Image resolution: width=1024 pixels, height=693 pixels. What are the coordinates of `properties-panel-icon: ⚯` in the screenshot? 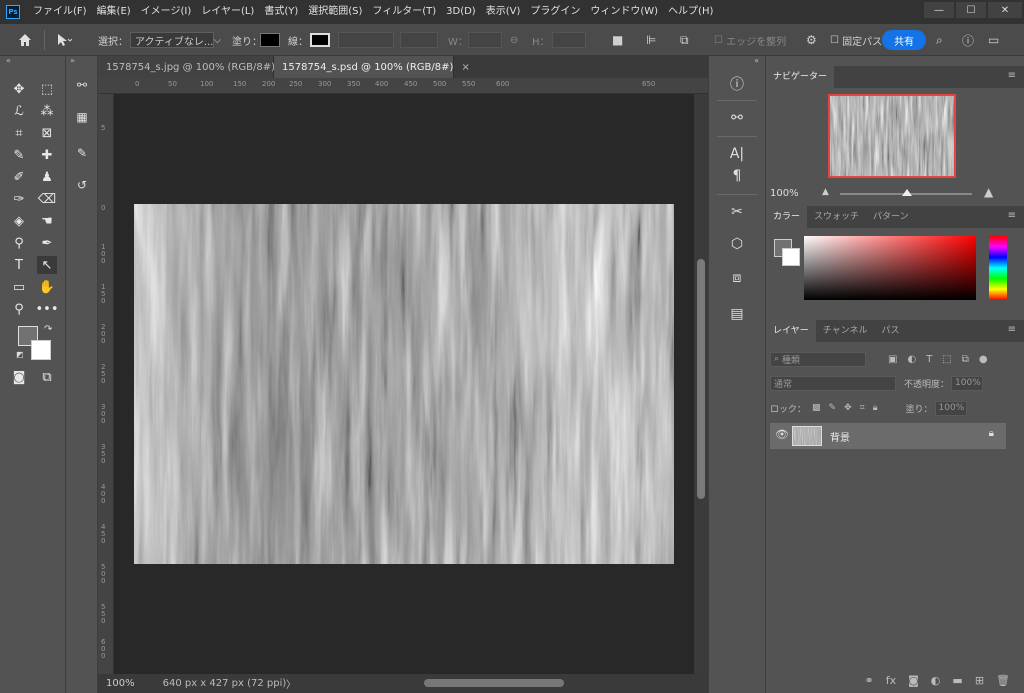 It's located at (82, 85).